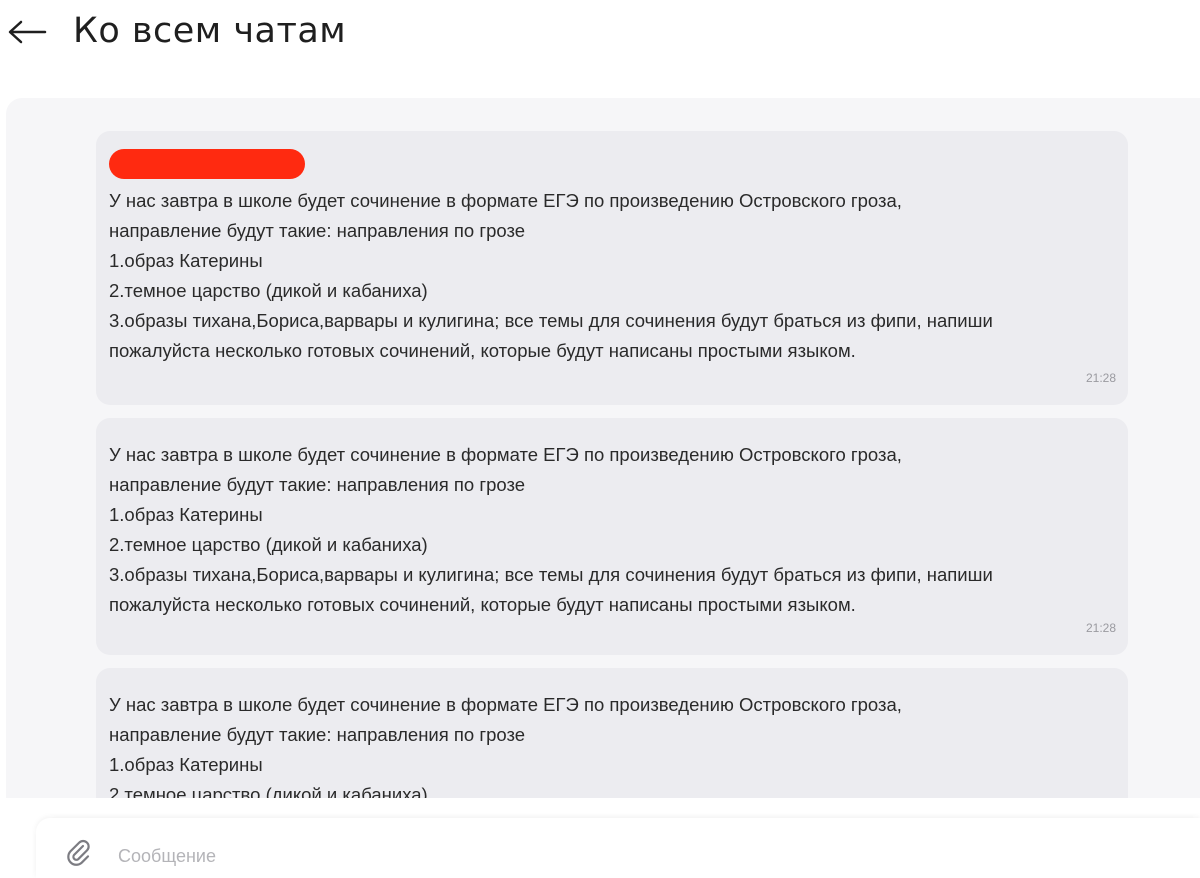 This screenshot has width=1200, height=878. I want to click on back-to-chats-link: Ко всем чатам, so click(209, 31).